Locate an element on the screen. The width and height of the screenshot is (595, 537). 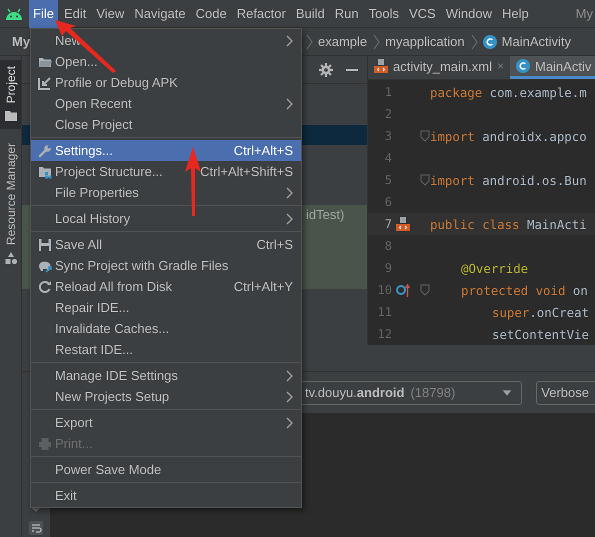
editor-tab: MainActiv is located at coordinates (552, 67).